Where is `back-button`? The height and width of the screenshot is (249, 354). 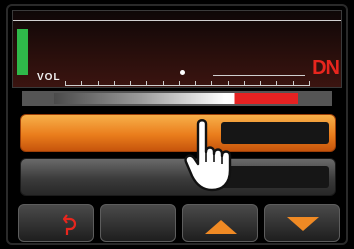
back-button is located at coordinates (56, 223).